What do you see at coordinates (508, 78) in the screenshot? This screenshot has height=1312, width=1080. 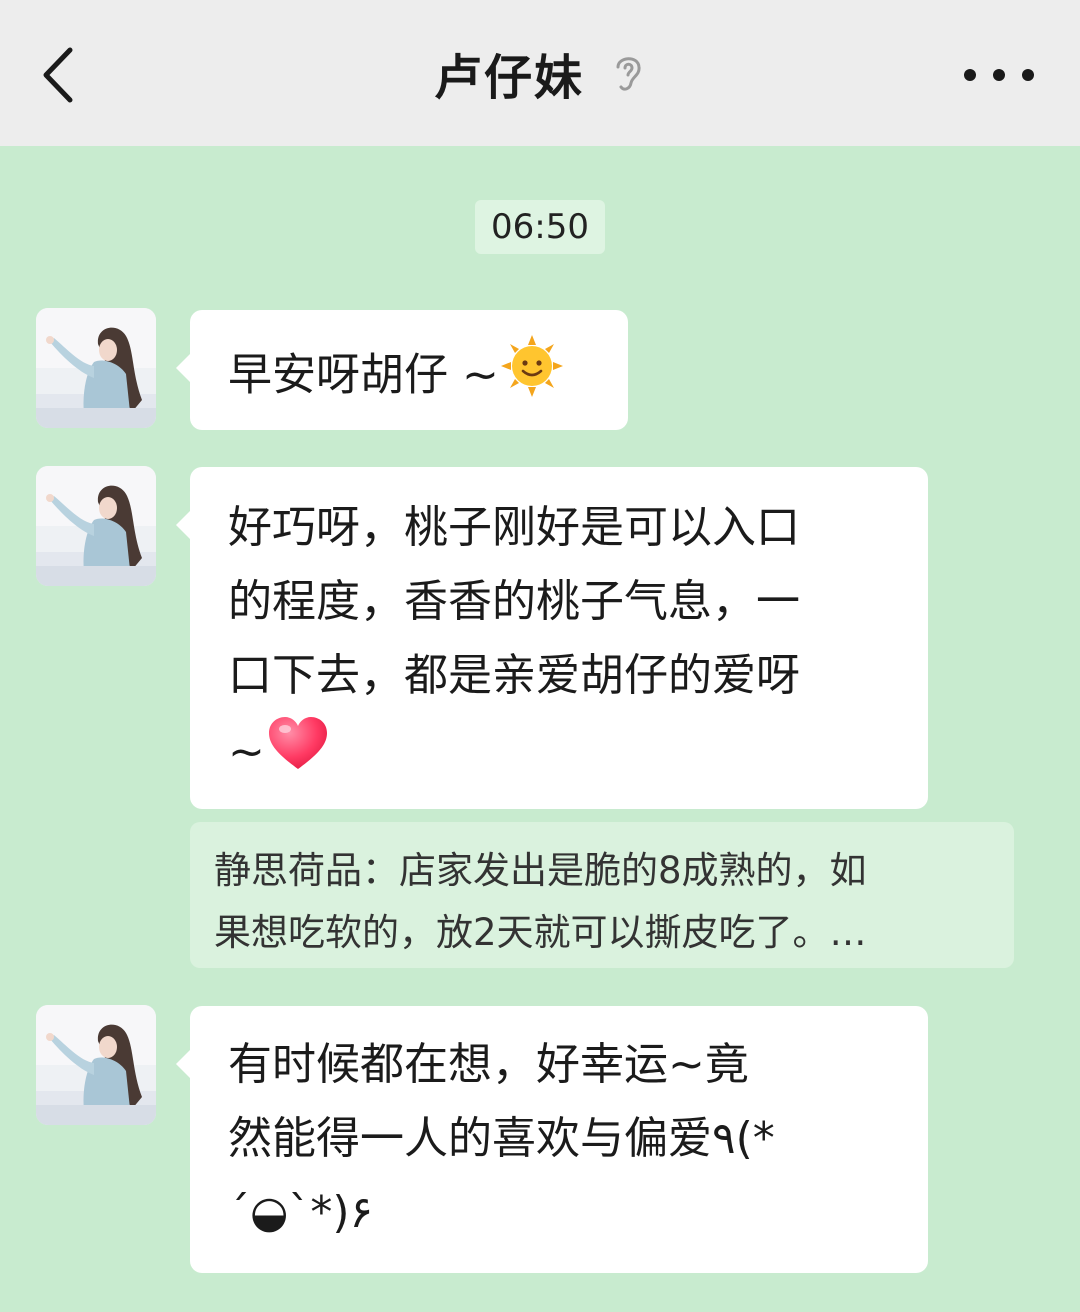 I see `chat-title: 卢仔妹` at bounding box center [508, 78].